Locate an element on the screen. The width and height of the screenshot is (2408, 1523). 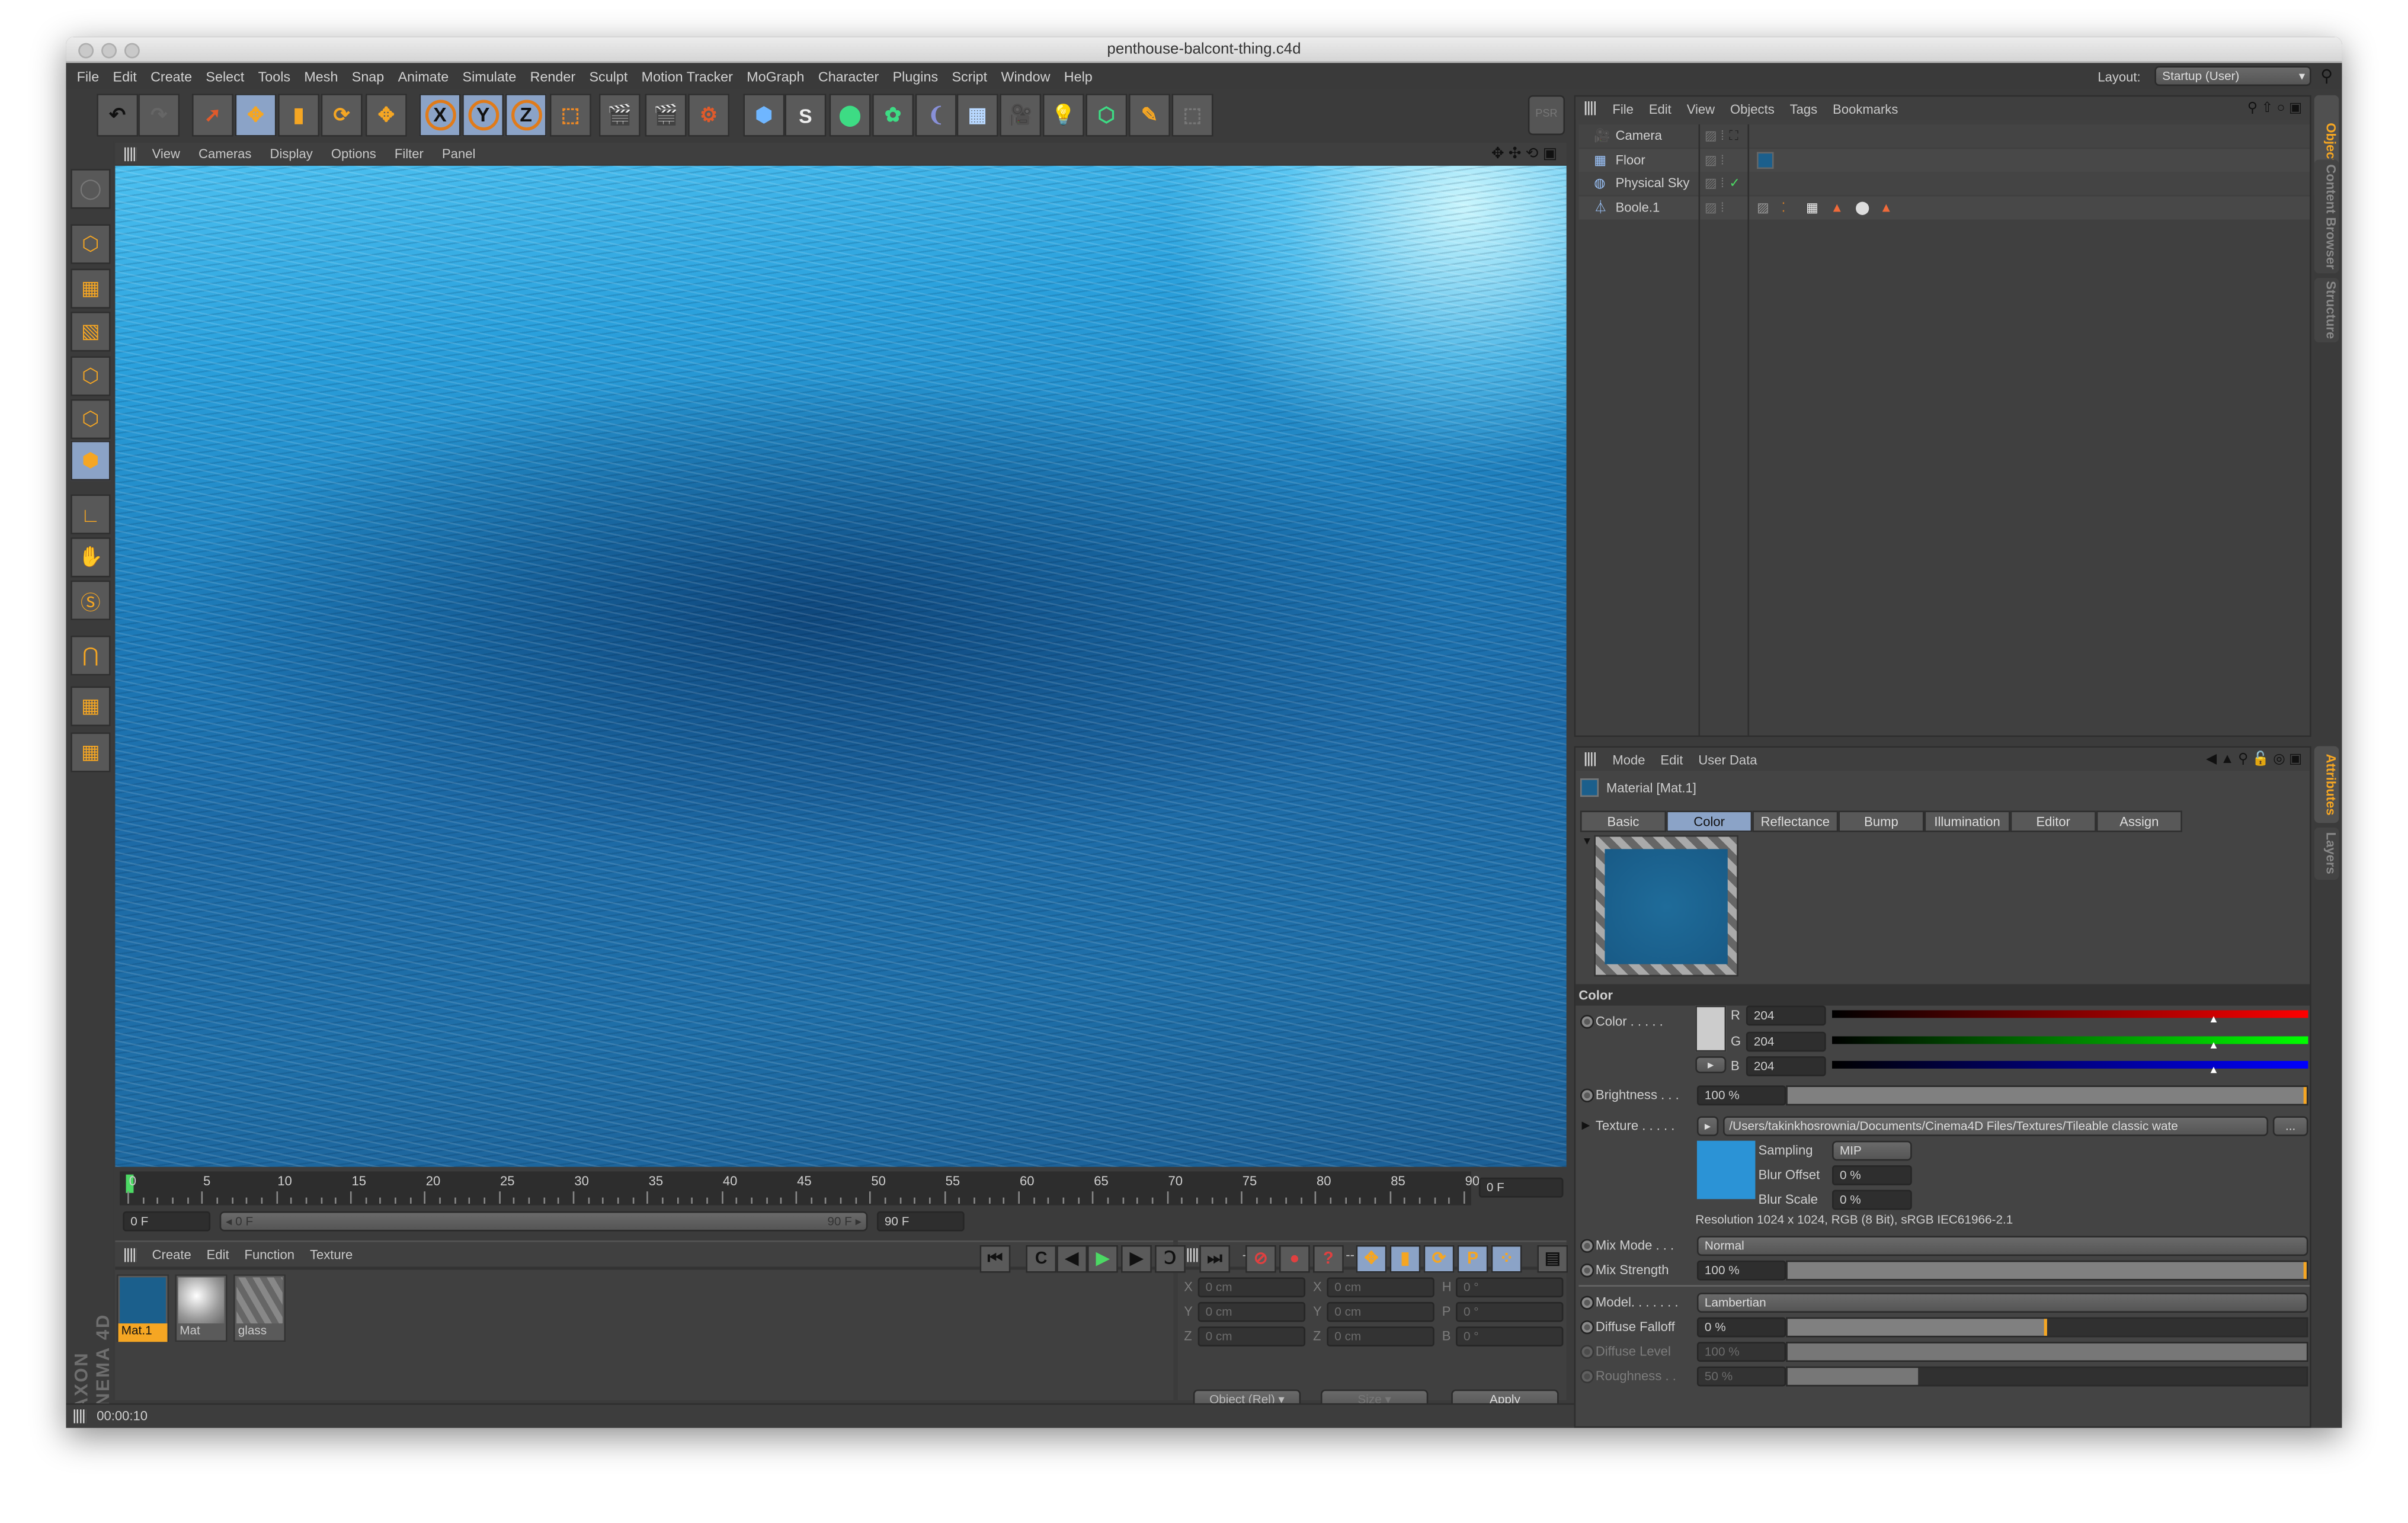
tab-color: Color is located at coordinates (1709, 821).